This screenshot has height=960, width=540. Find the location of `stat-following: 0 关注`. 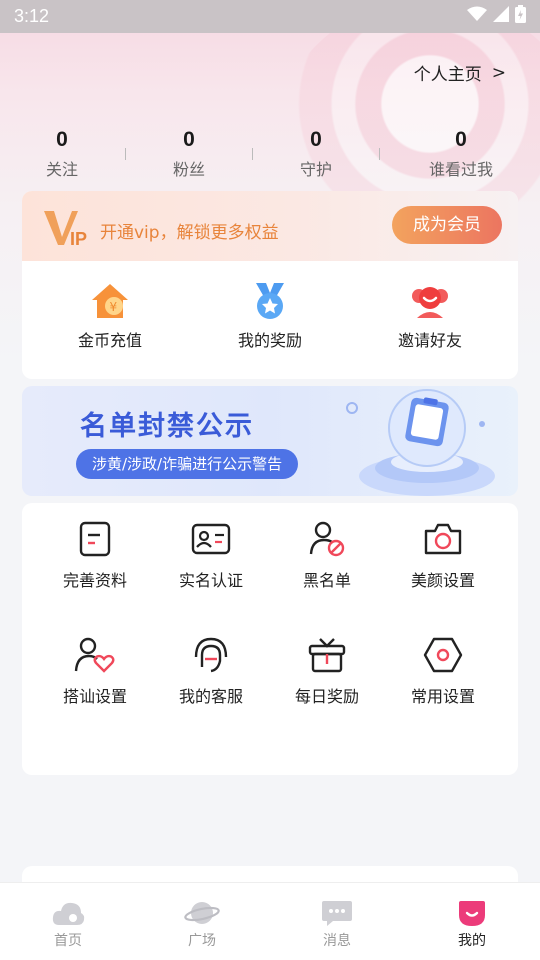

stat-following: 0 关注 is located at coordinates (62, 154).